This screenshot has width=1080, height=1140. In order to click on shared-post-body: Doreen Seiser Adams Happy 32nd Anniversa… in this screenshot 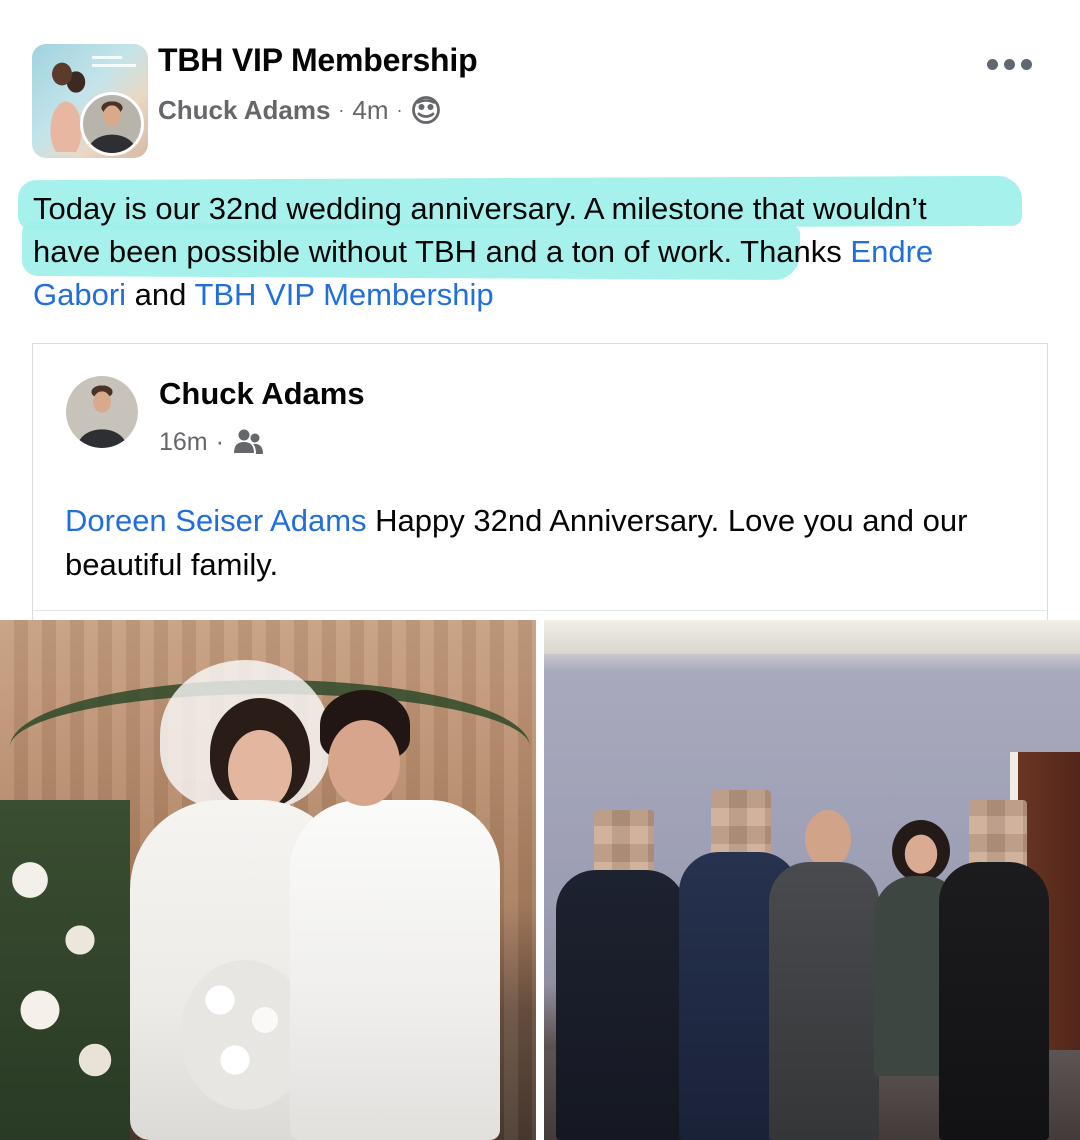, I will do `click(545, 543)`.